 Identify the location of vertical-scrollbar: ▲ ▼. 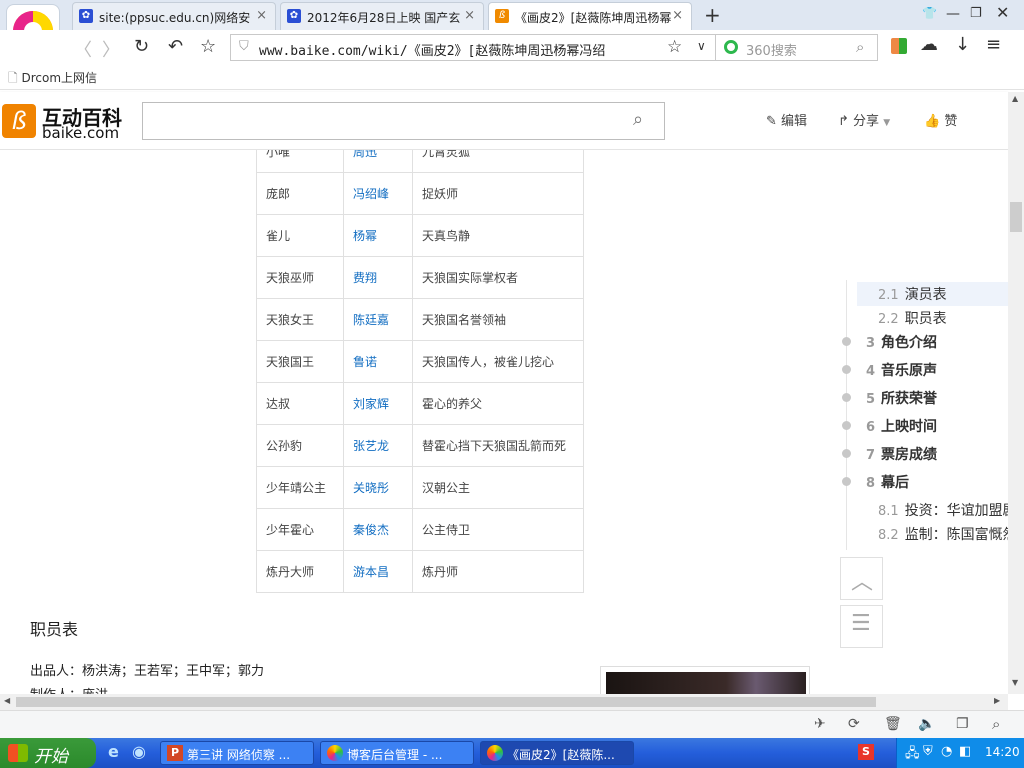
(1016, 393).